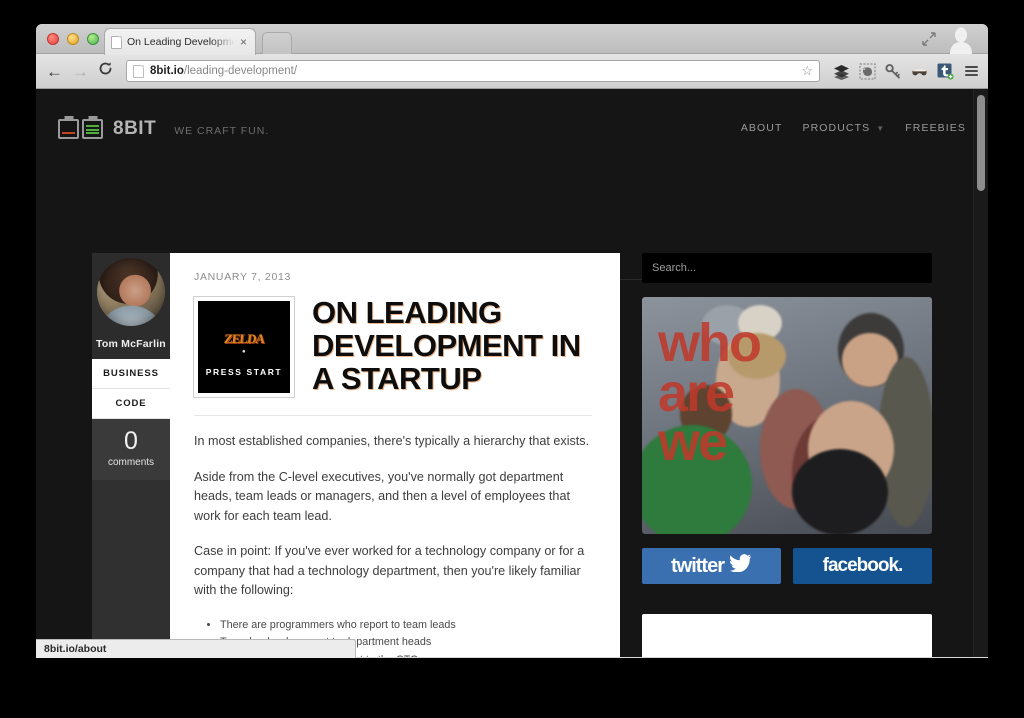 The image size is (1024, 718). Describe the element at coordinates (80, 129) in the screenshot. I see `8bit-logo-icon` at that location.